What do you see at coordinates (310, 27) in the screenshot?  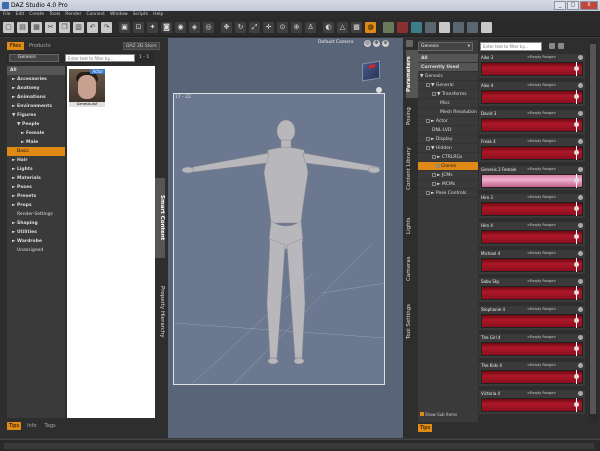 I see `pose-icon: ♙` at bounding box center [310, 27].